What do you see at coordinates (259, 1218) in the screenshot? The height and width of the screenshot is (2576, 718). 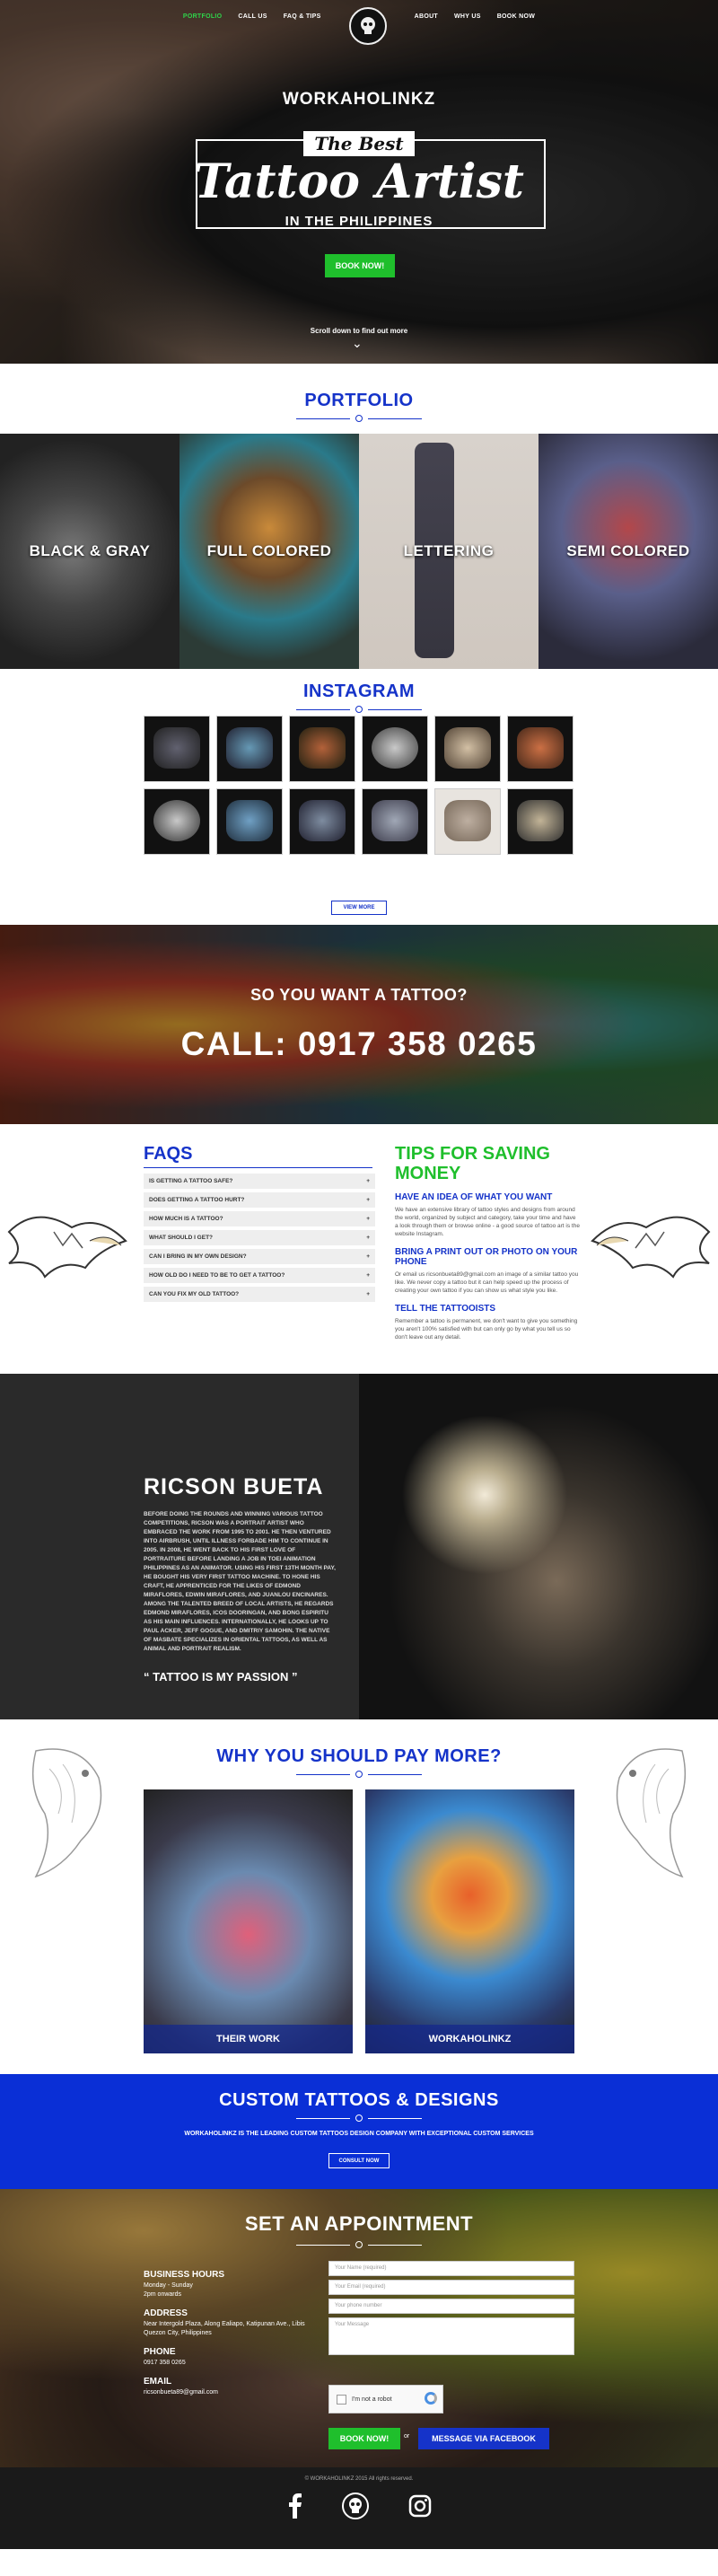 I see `faq-item: HOW MUCH IS A TATTOO? +` at bounding box center [259, 1218].